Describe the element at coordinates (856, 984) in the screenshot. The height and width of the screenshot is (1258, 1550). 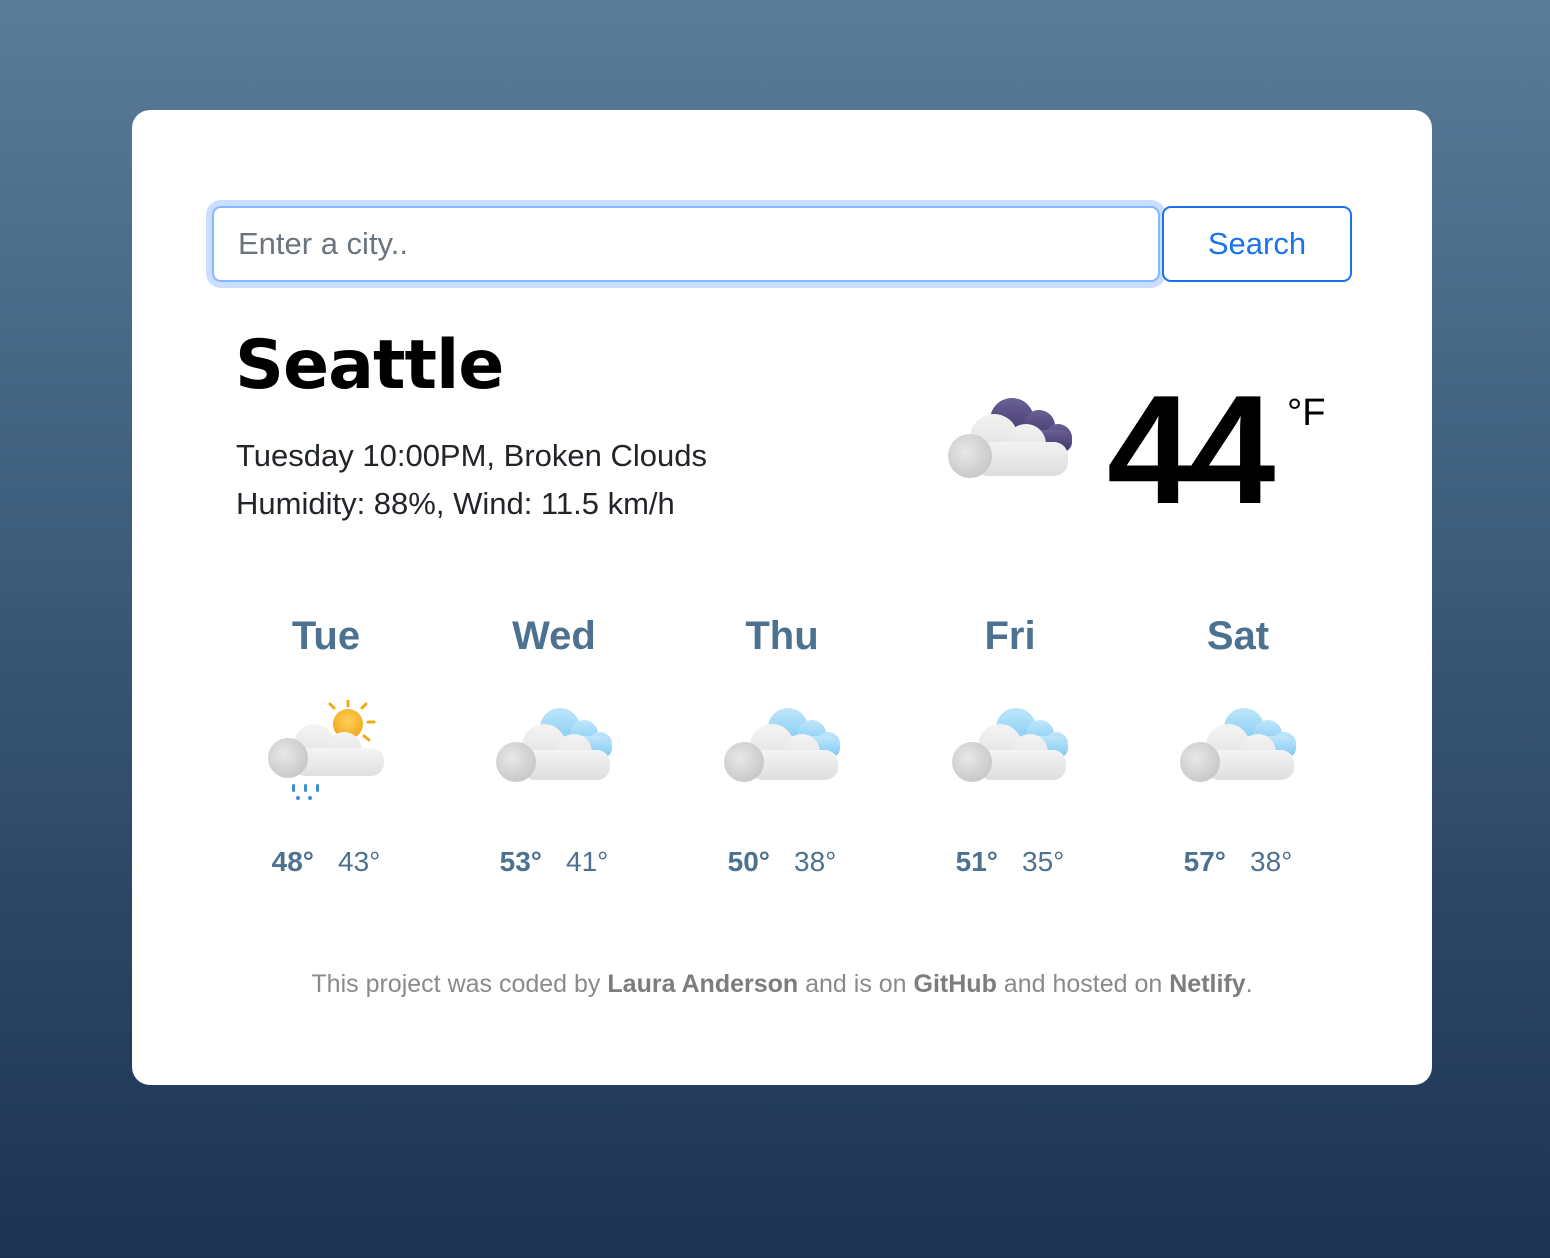
I see `footer-text: and is on` at that location.